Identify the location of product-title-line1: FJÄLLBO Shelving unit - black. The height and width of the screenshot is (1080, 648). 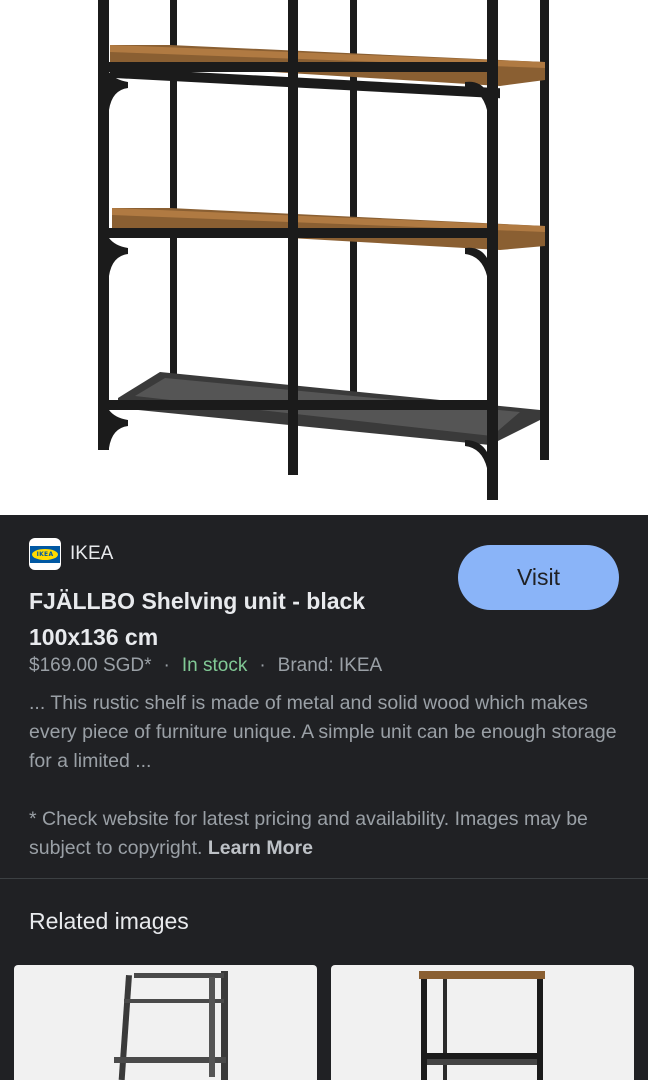
(197, 601).